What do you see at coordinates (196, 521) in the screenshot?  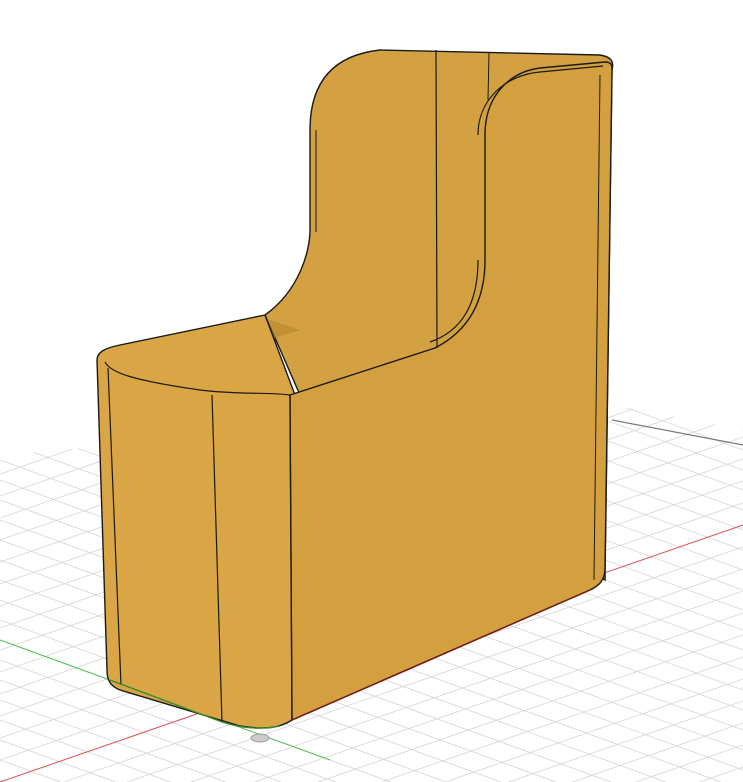 I see `left-face` at bounding box center [196, 521].